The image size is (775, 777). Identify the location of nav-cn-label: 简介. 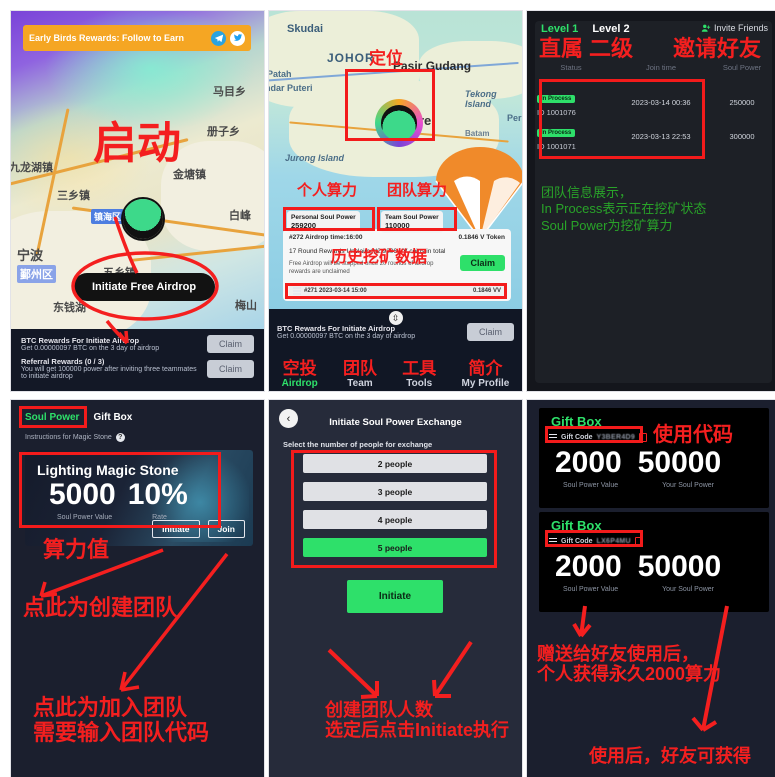
(485, 368).